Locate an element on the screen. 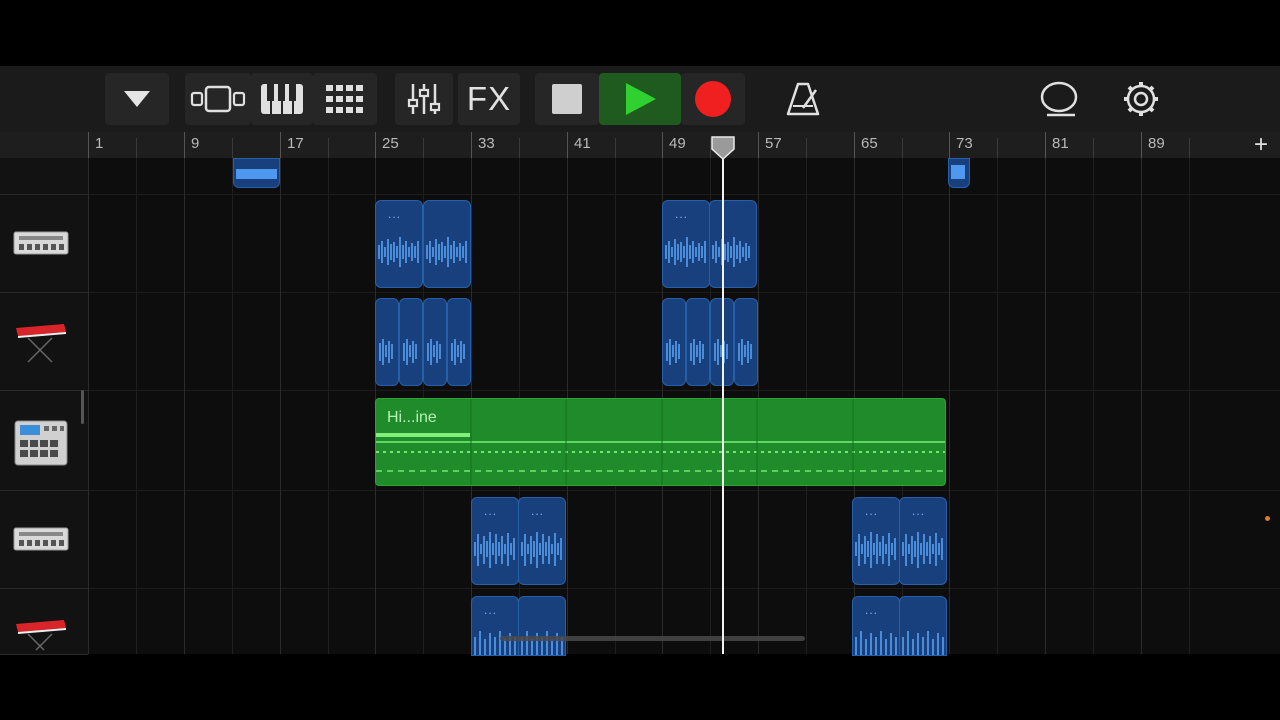 The width and height of the screenshot is (1280, 720). record-icon is located at coordinates (713, 99).